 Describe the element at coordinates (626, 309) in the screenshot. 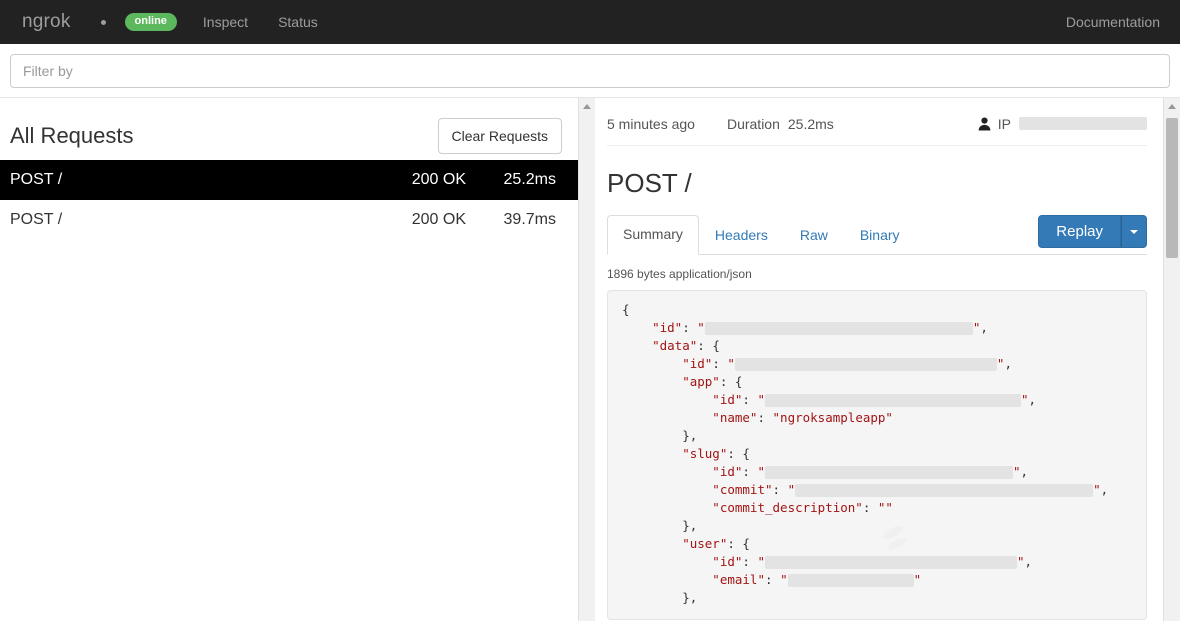

I see `json-line: {` at that location.